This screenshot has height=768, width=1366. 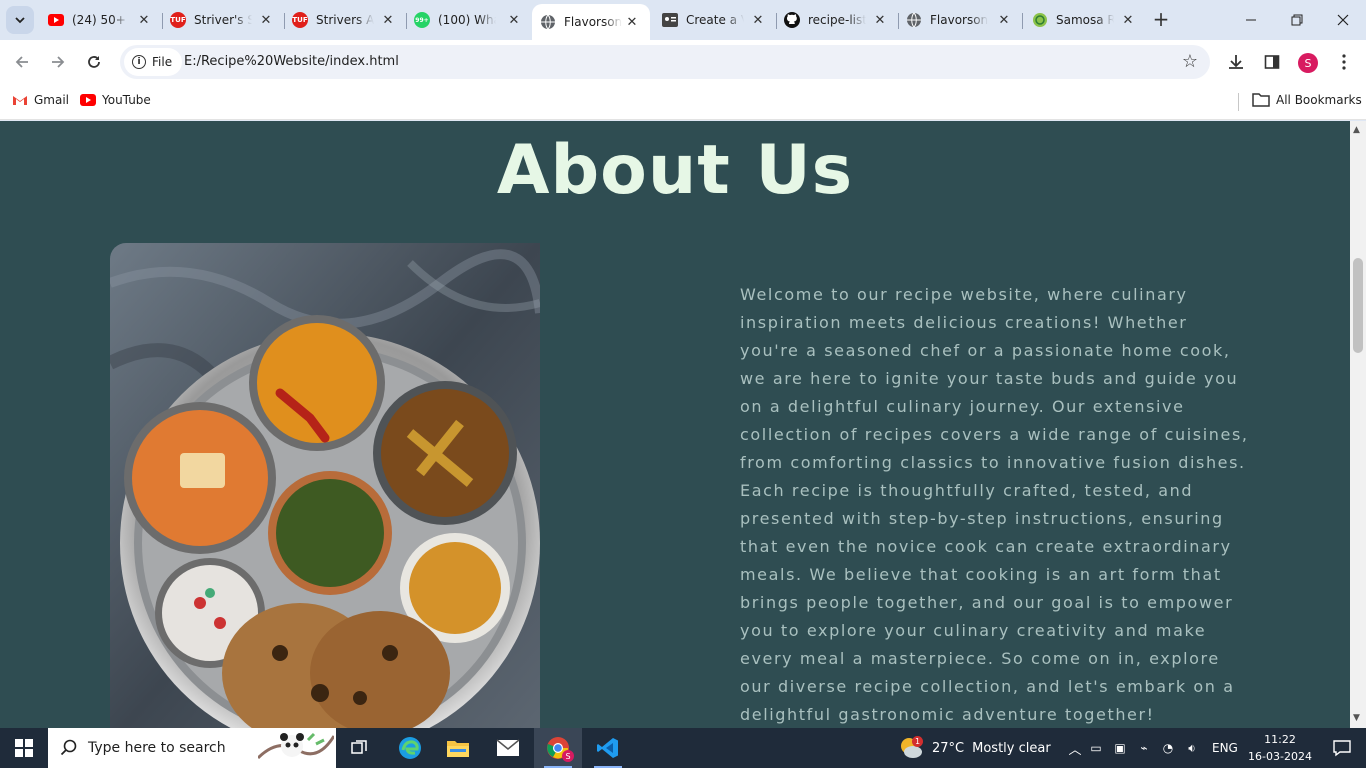 I want to click on profile-avatar: S, so click(x=1308, y=63).